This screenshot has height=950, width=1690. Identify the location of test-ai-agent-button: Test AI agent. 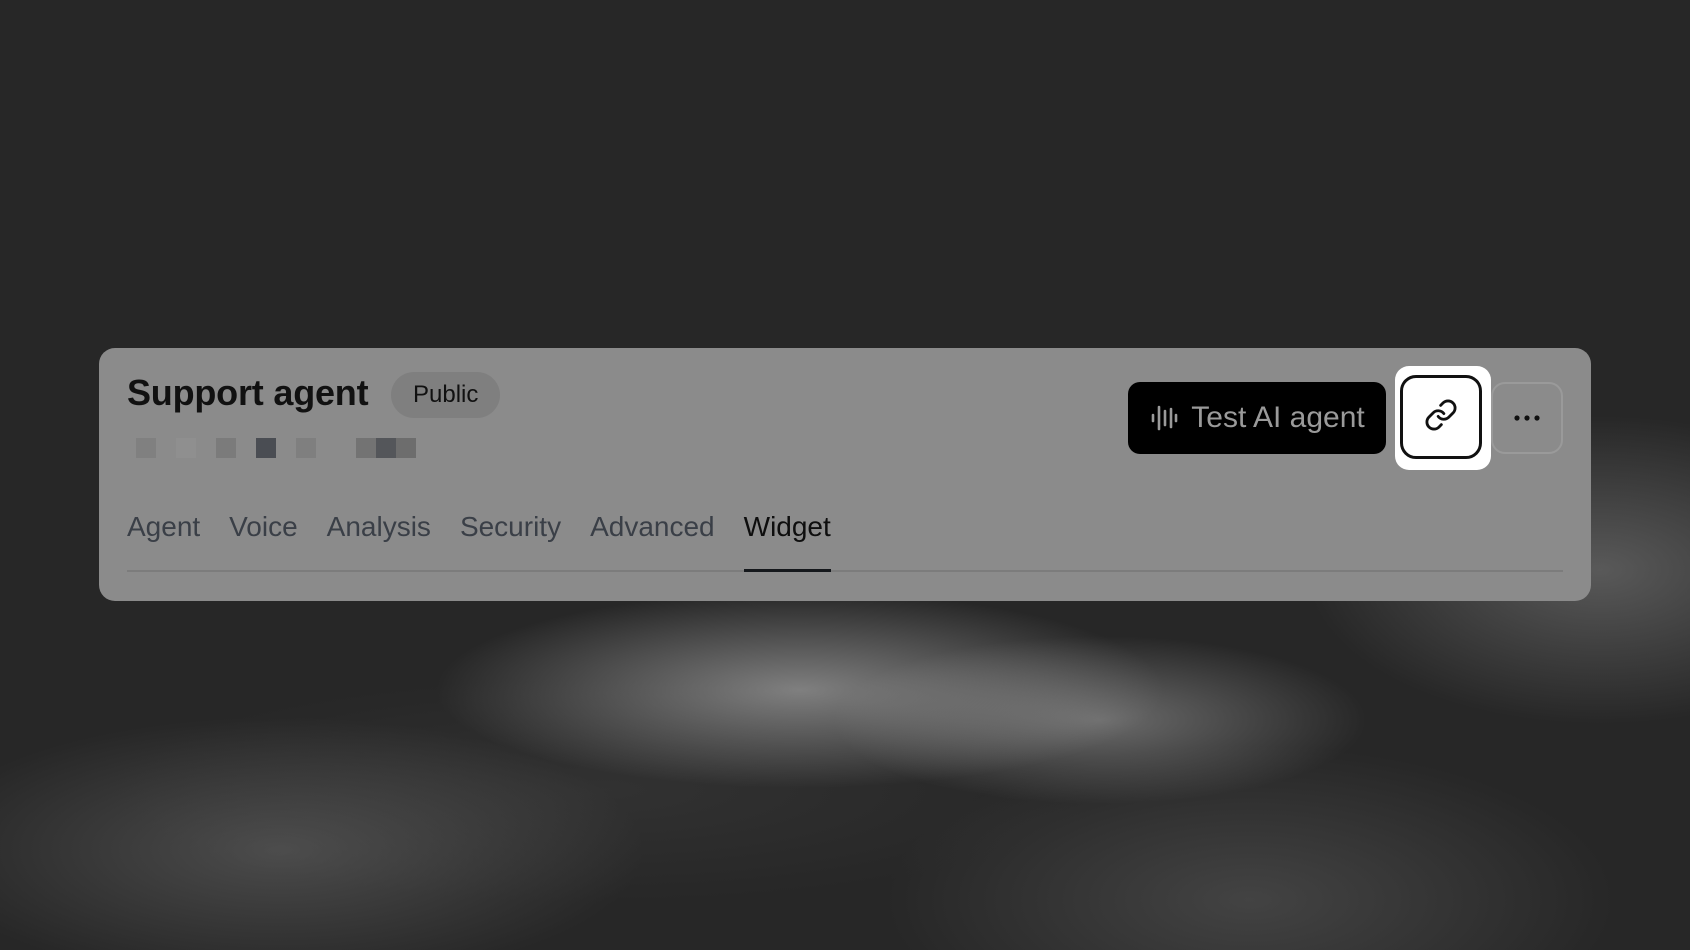
(1257, 418).